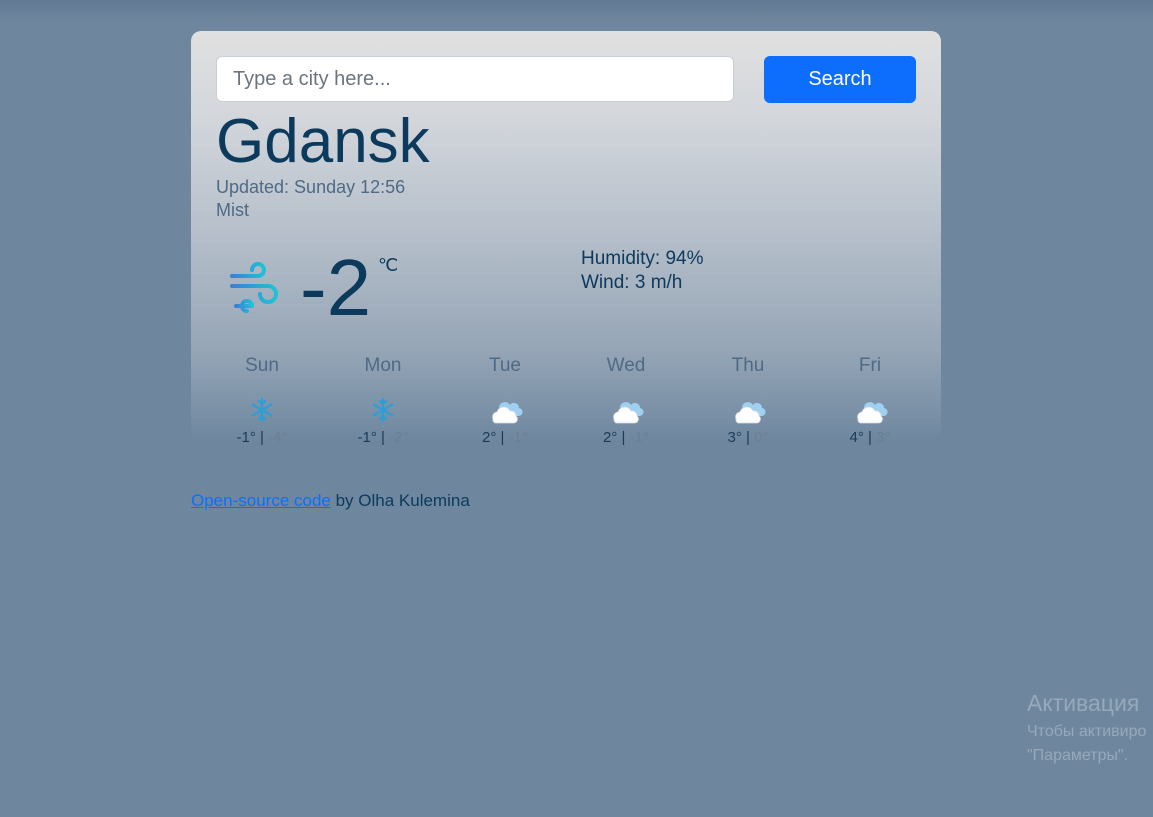 The width and height of the screenshot is (1153, 817). I want to click on forecast-day-name: Mon, so click(383, 365).